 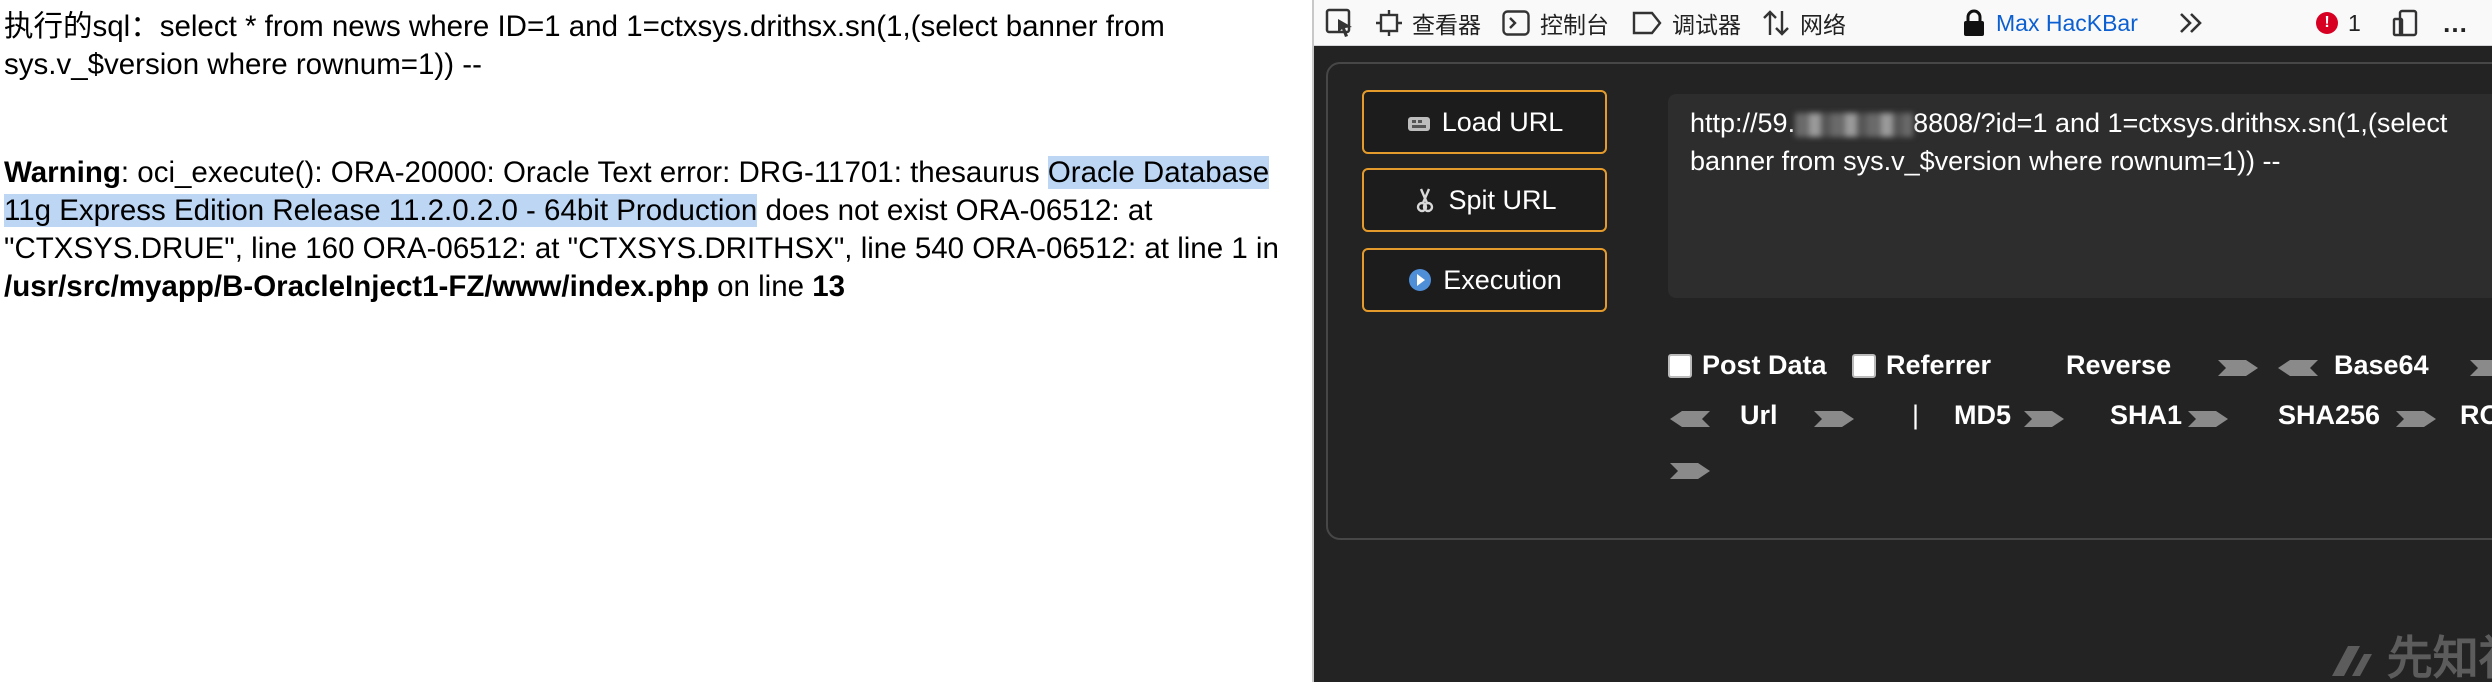 What do you see at coordinates (1776, 23) in the screenshot?
I see `network-arrows-icon` at bounding box center [1776, 23].